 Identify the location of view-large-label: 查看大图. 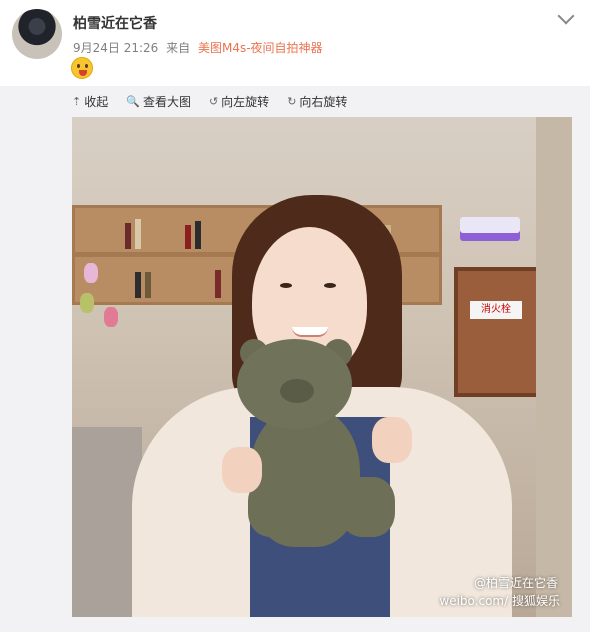
(166, 101).